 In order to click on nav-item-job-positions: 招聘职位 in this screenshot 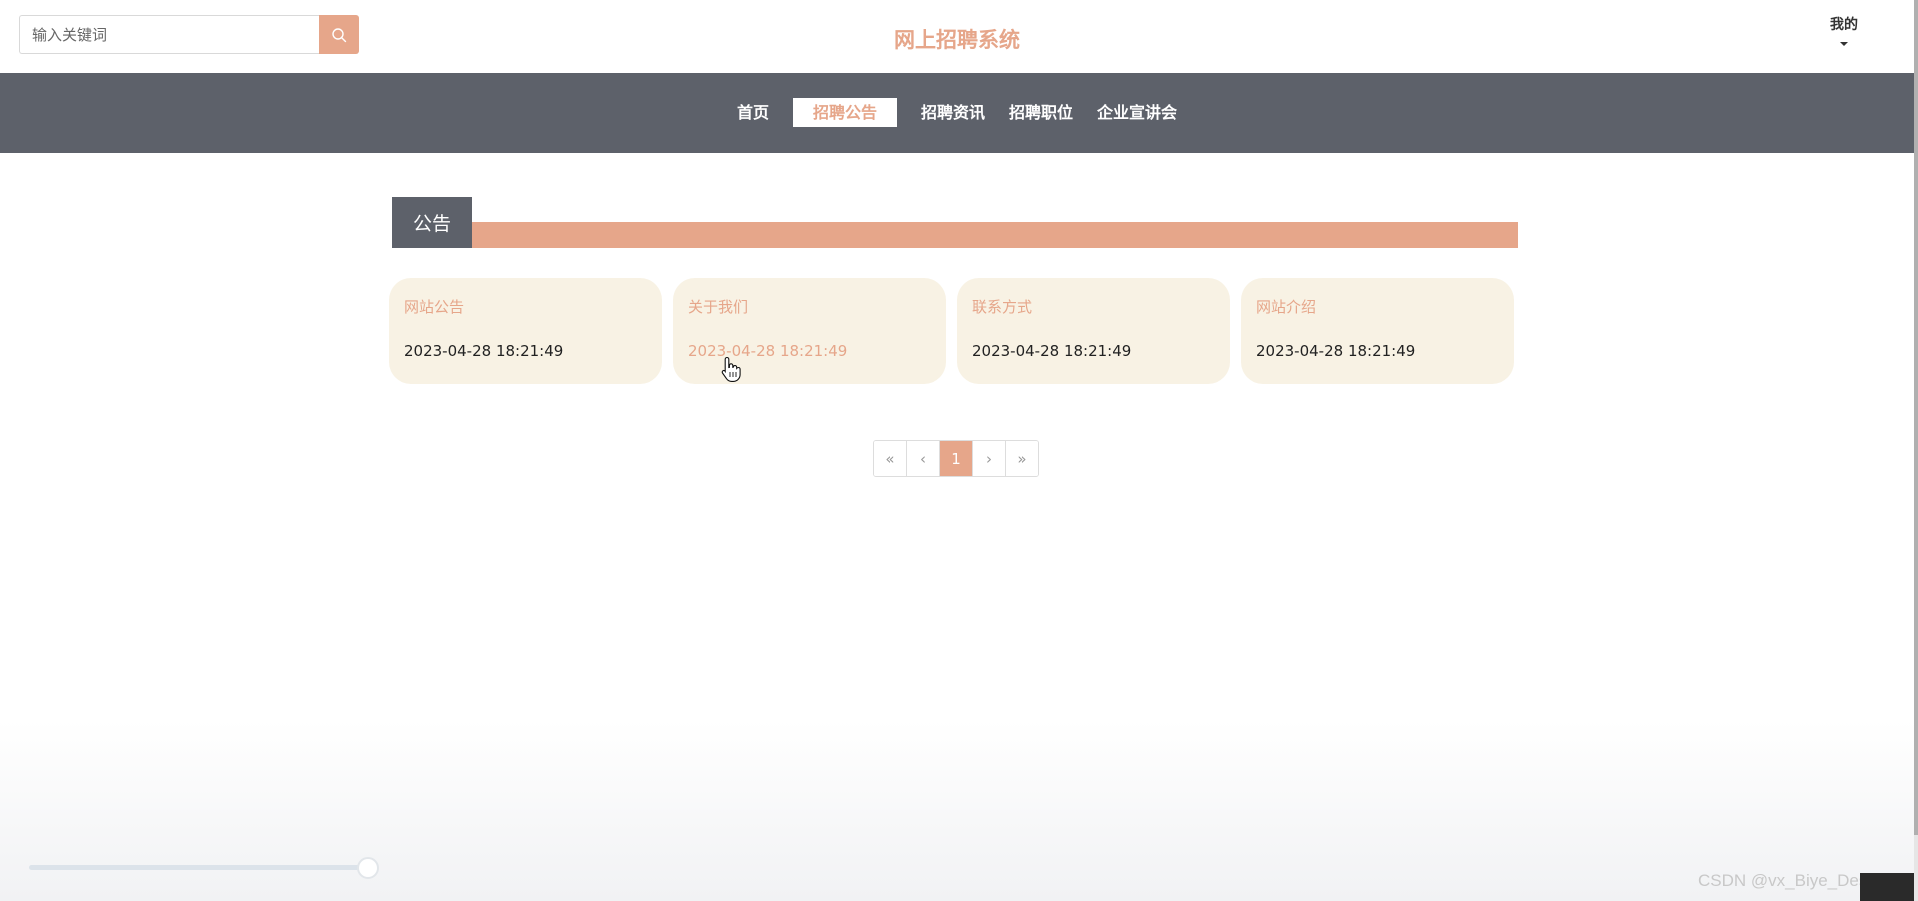, I will do `click(1041, 112)`.